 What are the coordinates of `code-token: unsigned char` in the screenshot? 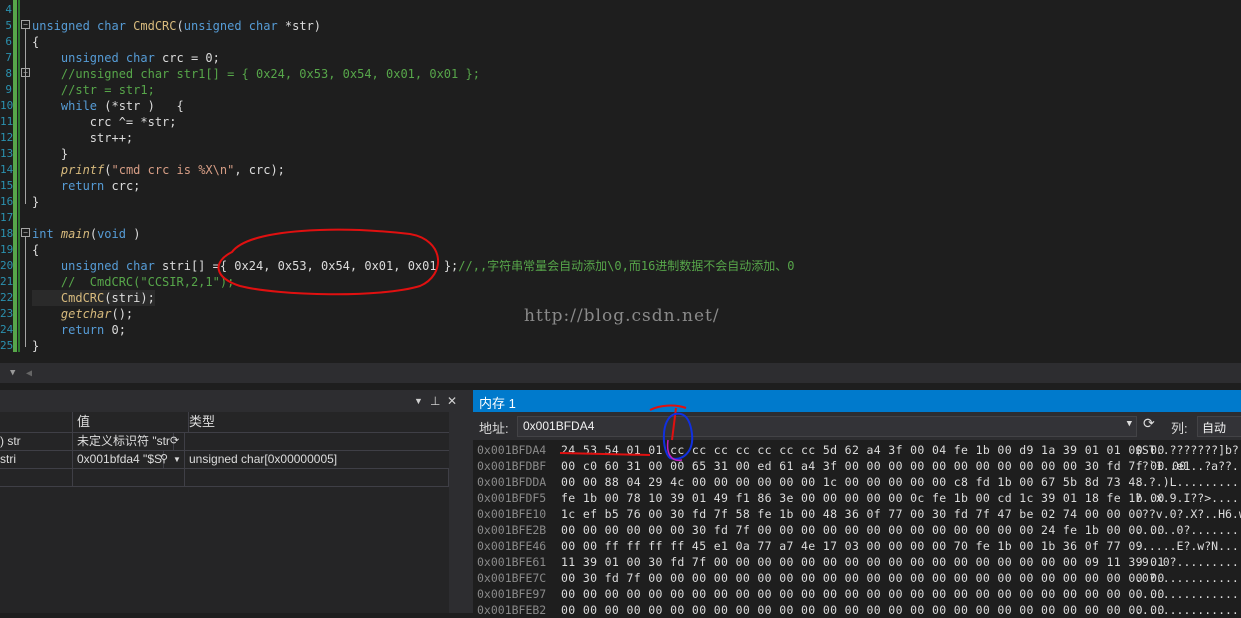 It's located at (107, 266).